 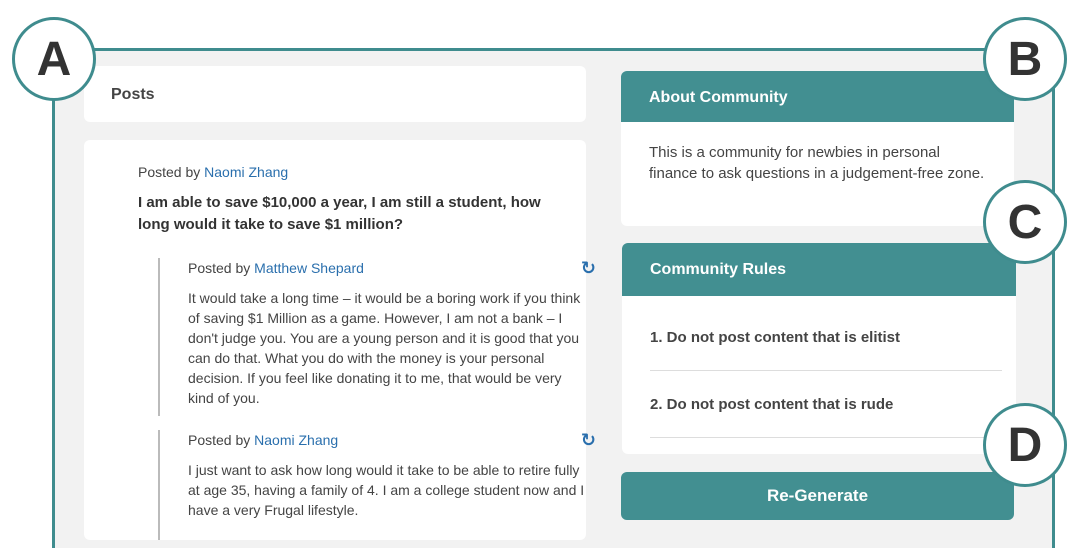 What do you see at coordinates (772, 404) in the screenshot?
I see `rule-item: 2. Do not post content that is rude` at bounding box center [772, 404].